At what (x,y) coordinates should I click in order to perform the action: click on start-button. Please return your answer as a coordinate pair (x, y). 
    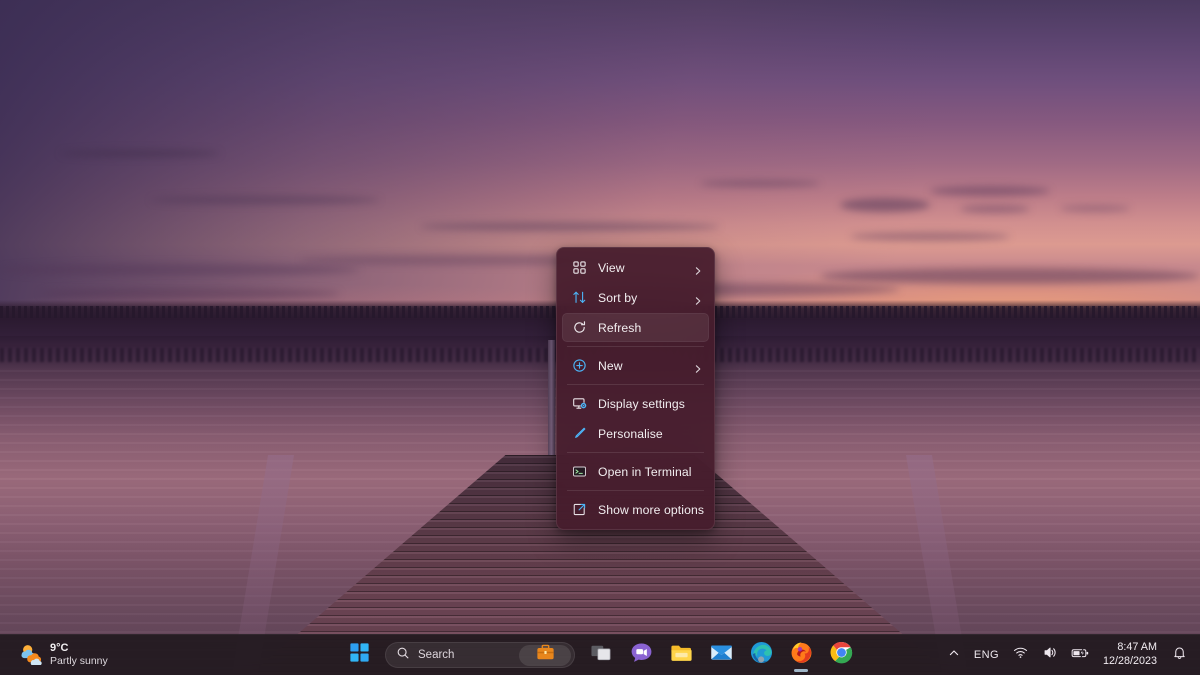
    Looking at the image, I should click on (359, 655).